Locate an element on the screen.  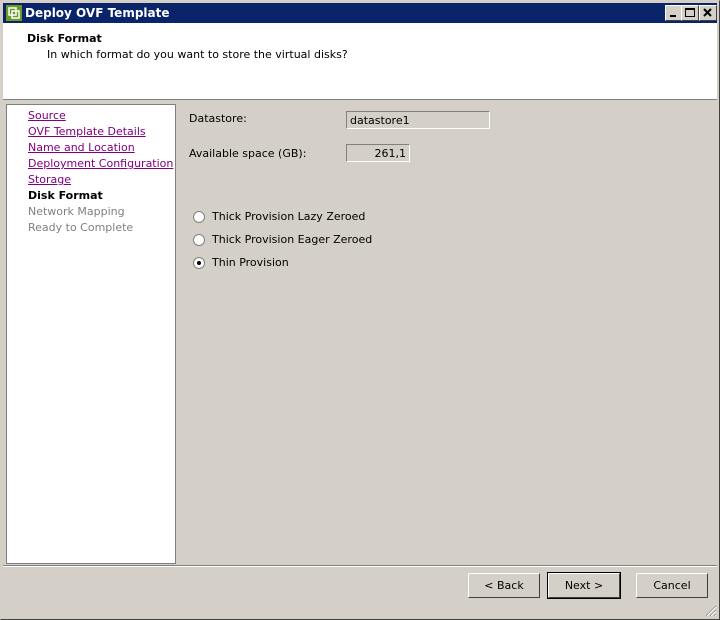
available-space-label: Available space (GB): is located at coordinates (248, 153).